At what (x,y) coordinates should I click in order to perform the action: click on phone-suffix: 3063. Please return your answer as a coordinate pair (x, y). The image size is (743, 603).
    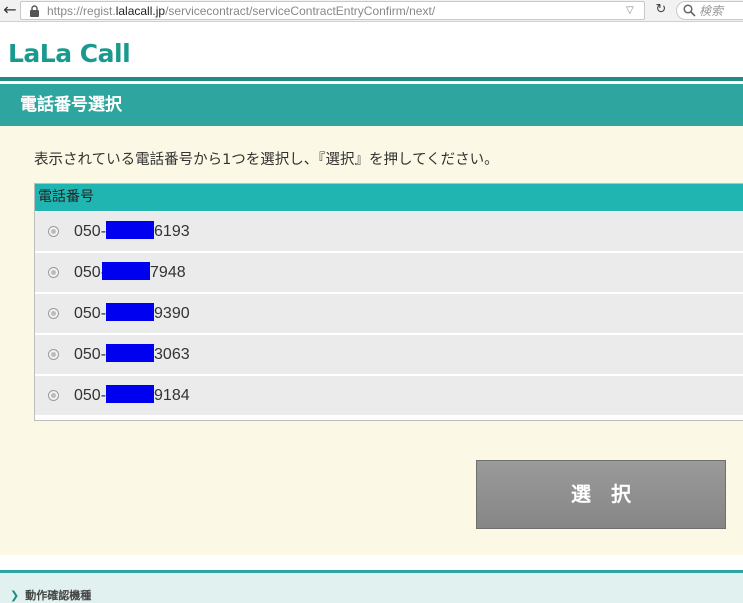
    Looking at the image, I should click on (172, 354).